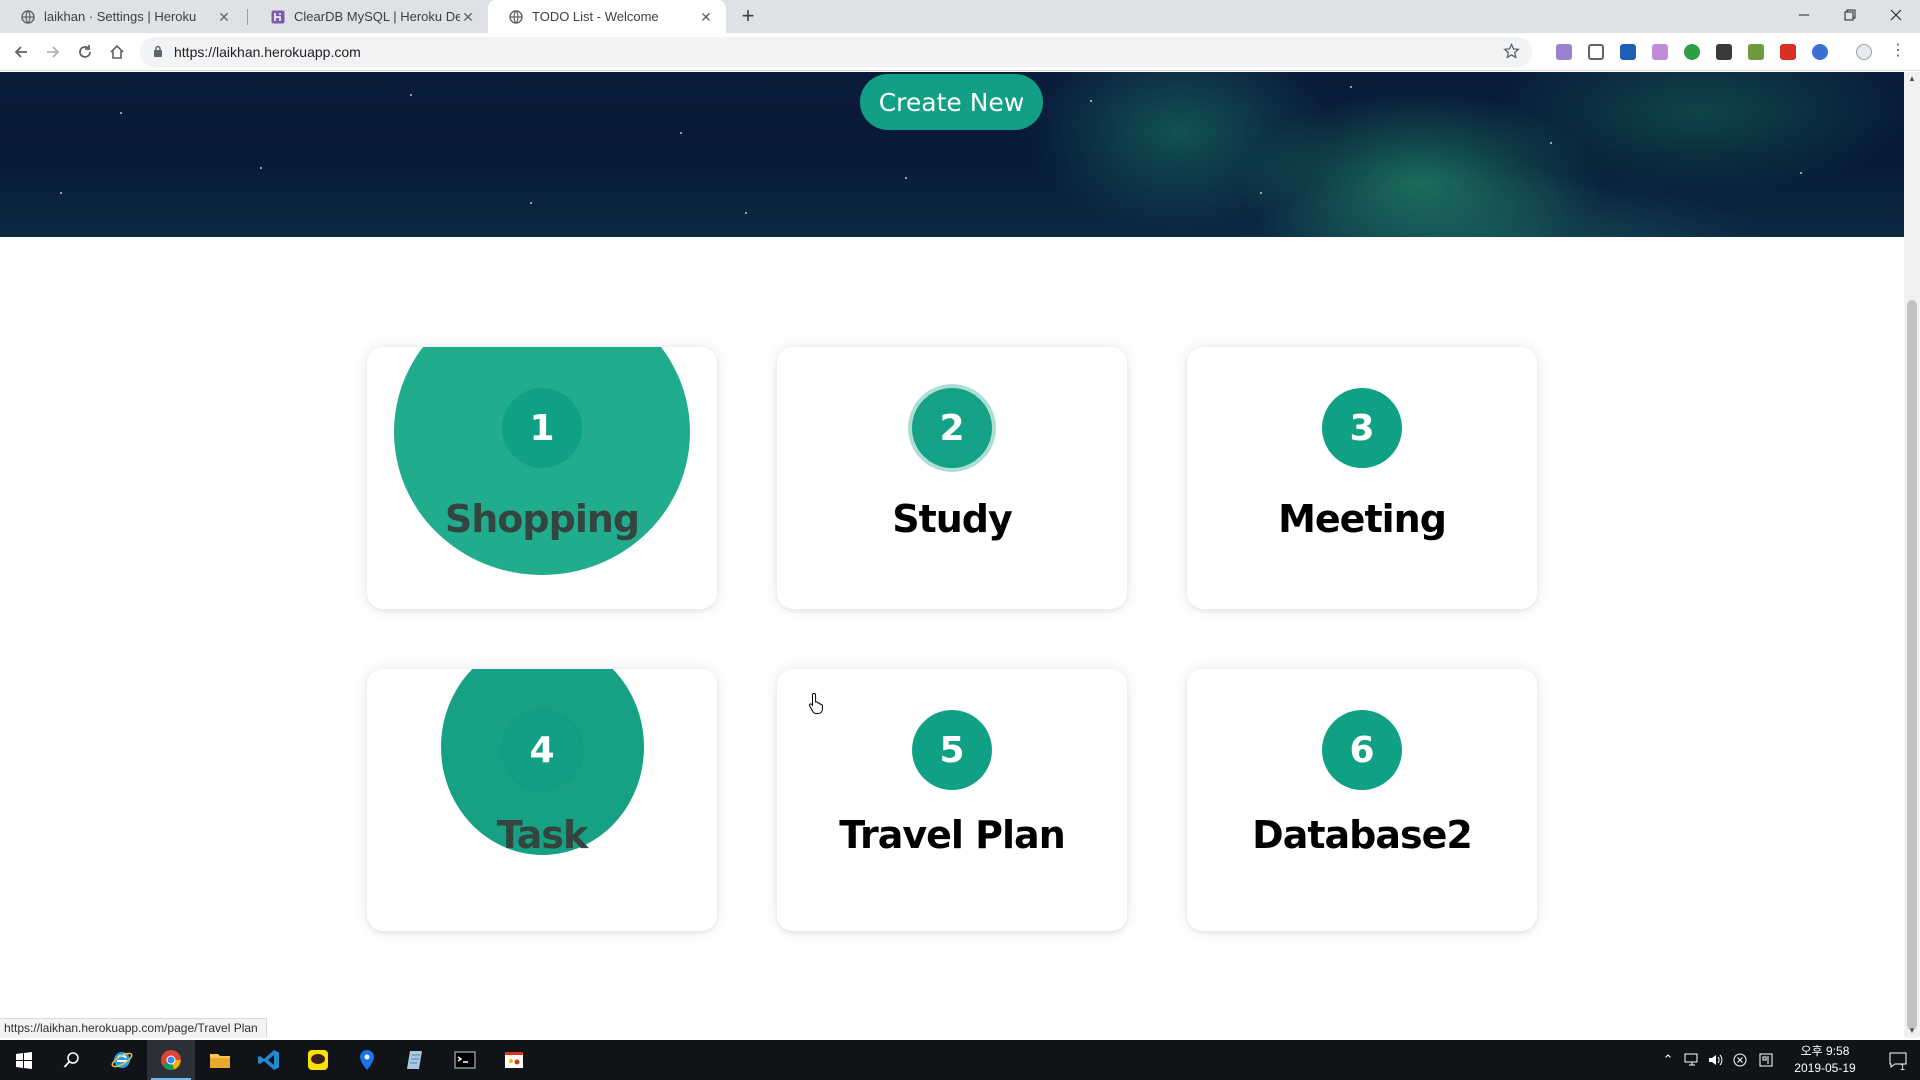  I want to click on create-new-button: Create New, so click(951, 102).